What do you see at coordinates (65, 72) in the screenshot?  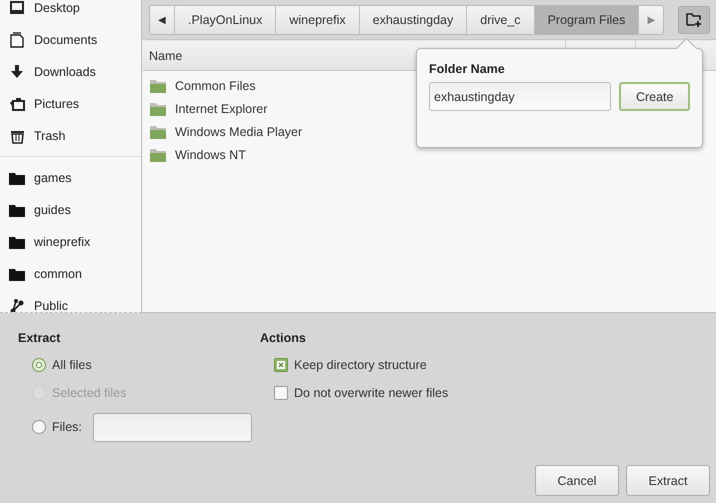 I see `sidebar-item: Downloads` at bounding box center [65, 72].